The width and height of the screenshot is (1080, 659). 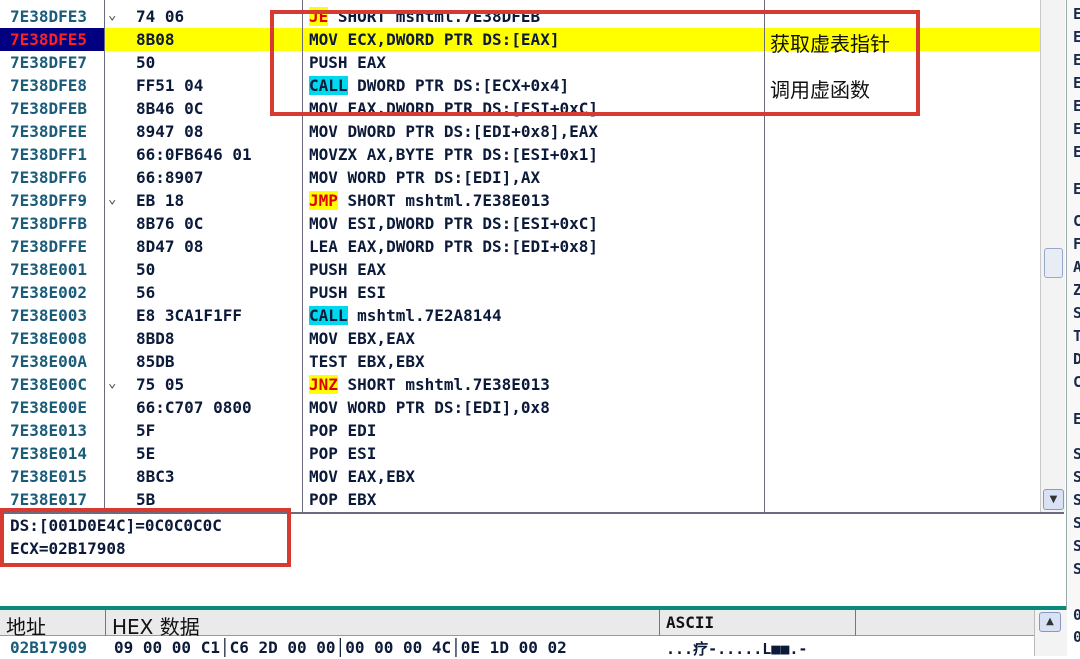 What do you see at coordinates (323, 200) in the screenshot?
I see `disasm-opcode-highlight: JMP` at bounding box center [323, 200].